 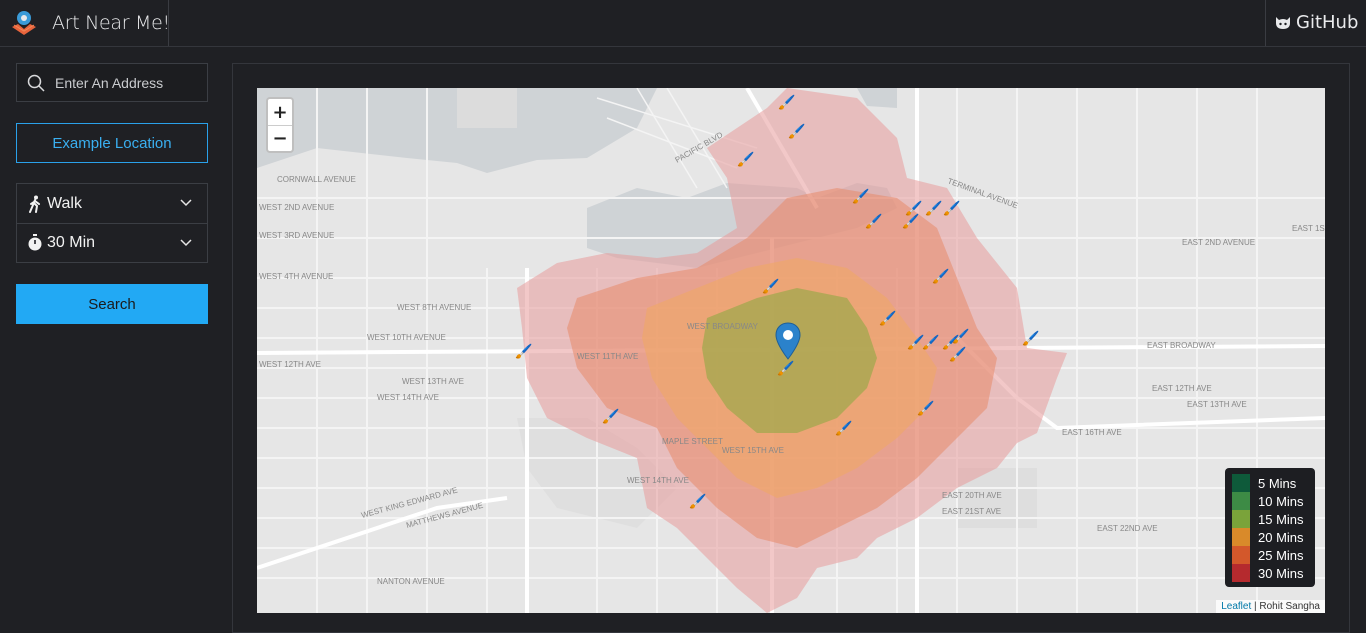 What do you see at coordinates (112, 203) in the screenshot?
I see `travel-mode-select: Walk` at bounding box center [112, 203].